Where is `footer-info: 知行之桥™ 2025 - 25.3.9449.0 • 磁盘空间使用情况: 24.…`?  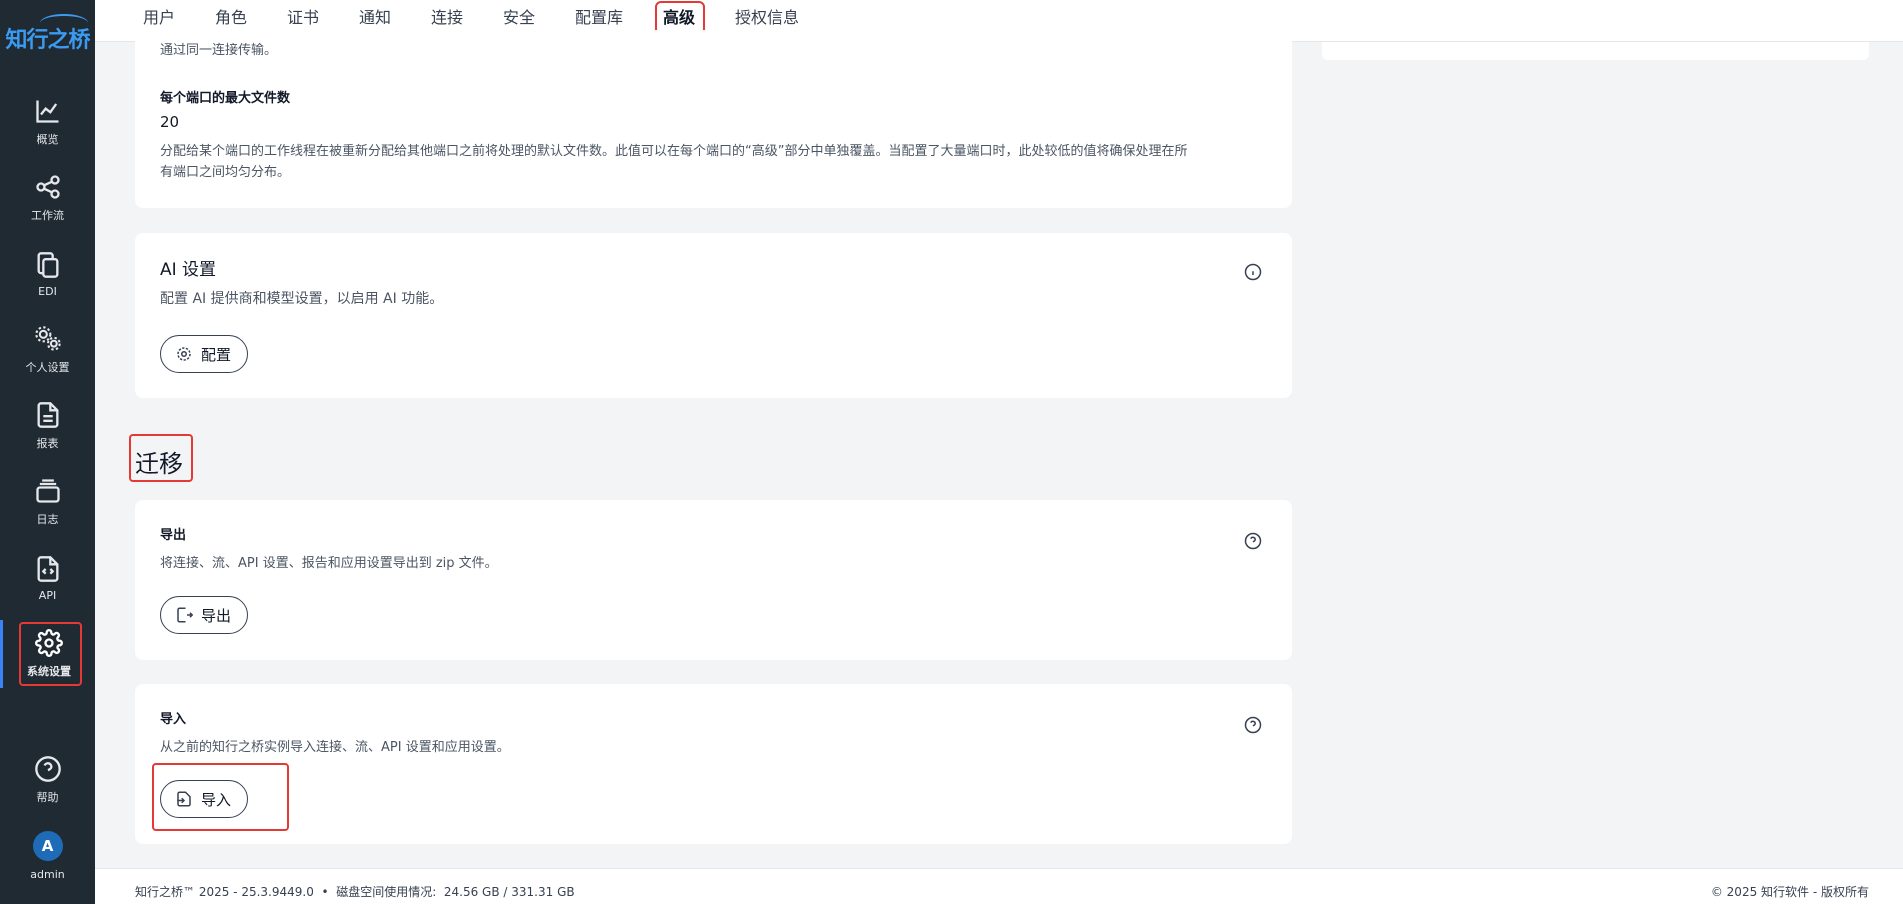 footer-info: 知行之桥™ 2025 - 25.3.9449.0 • 磁盘空间使用情况: 24.… is located at coordinates (355, 891).